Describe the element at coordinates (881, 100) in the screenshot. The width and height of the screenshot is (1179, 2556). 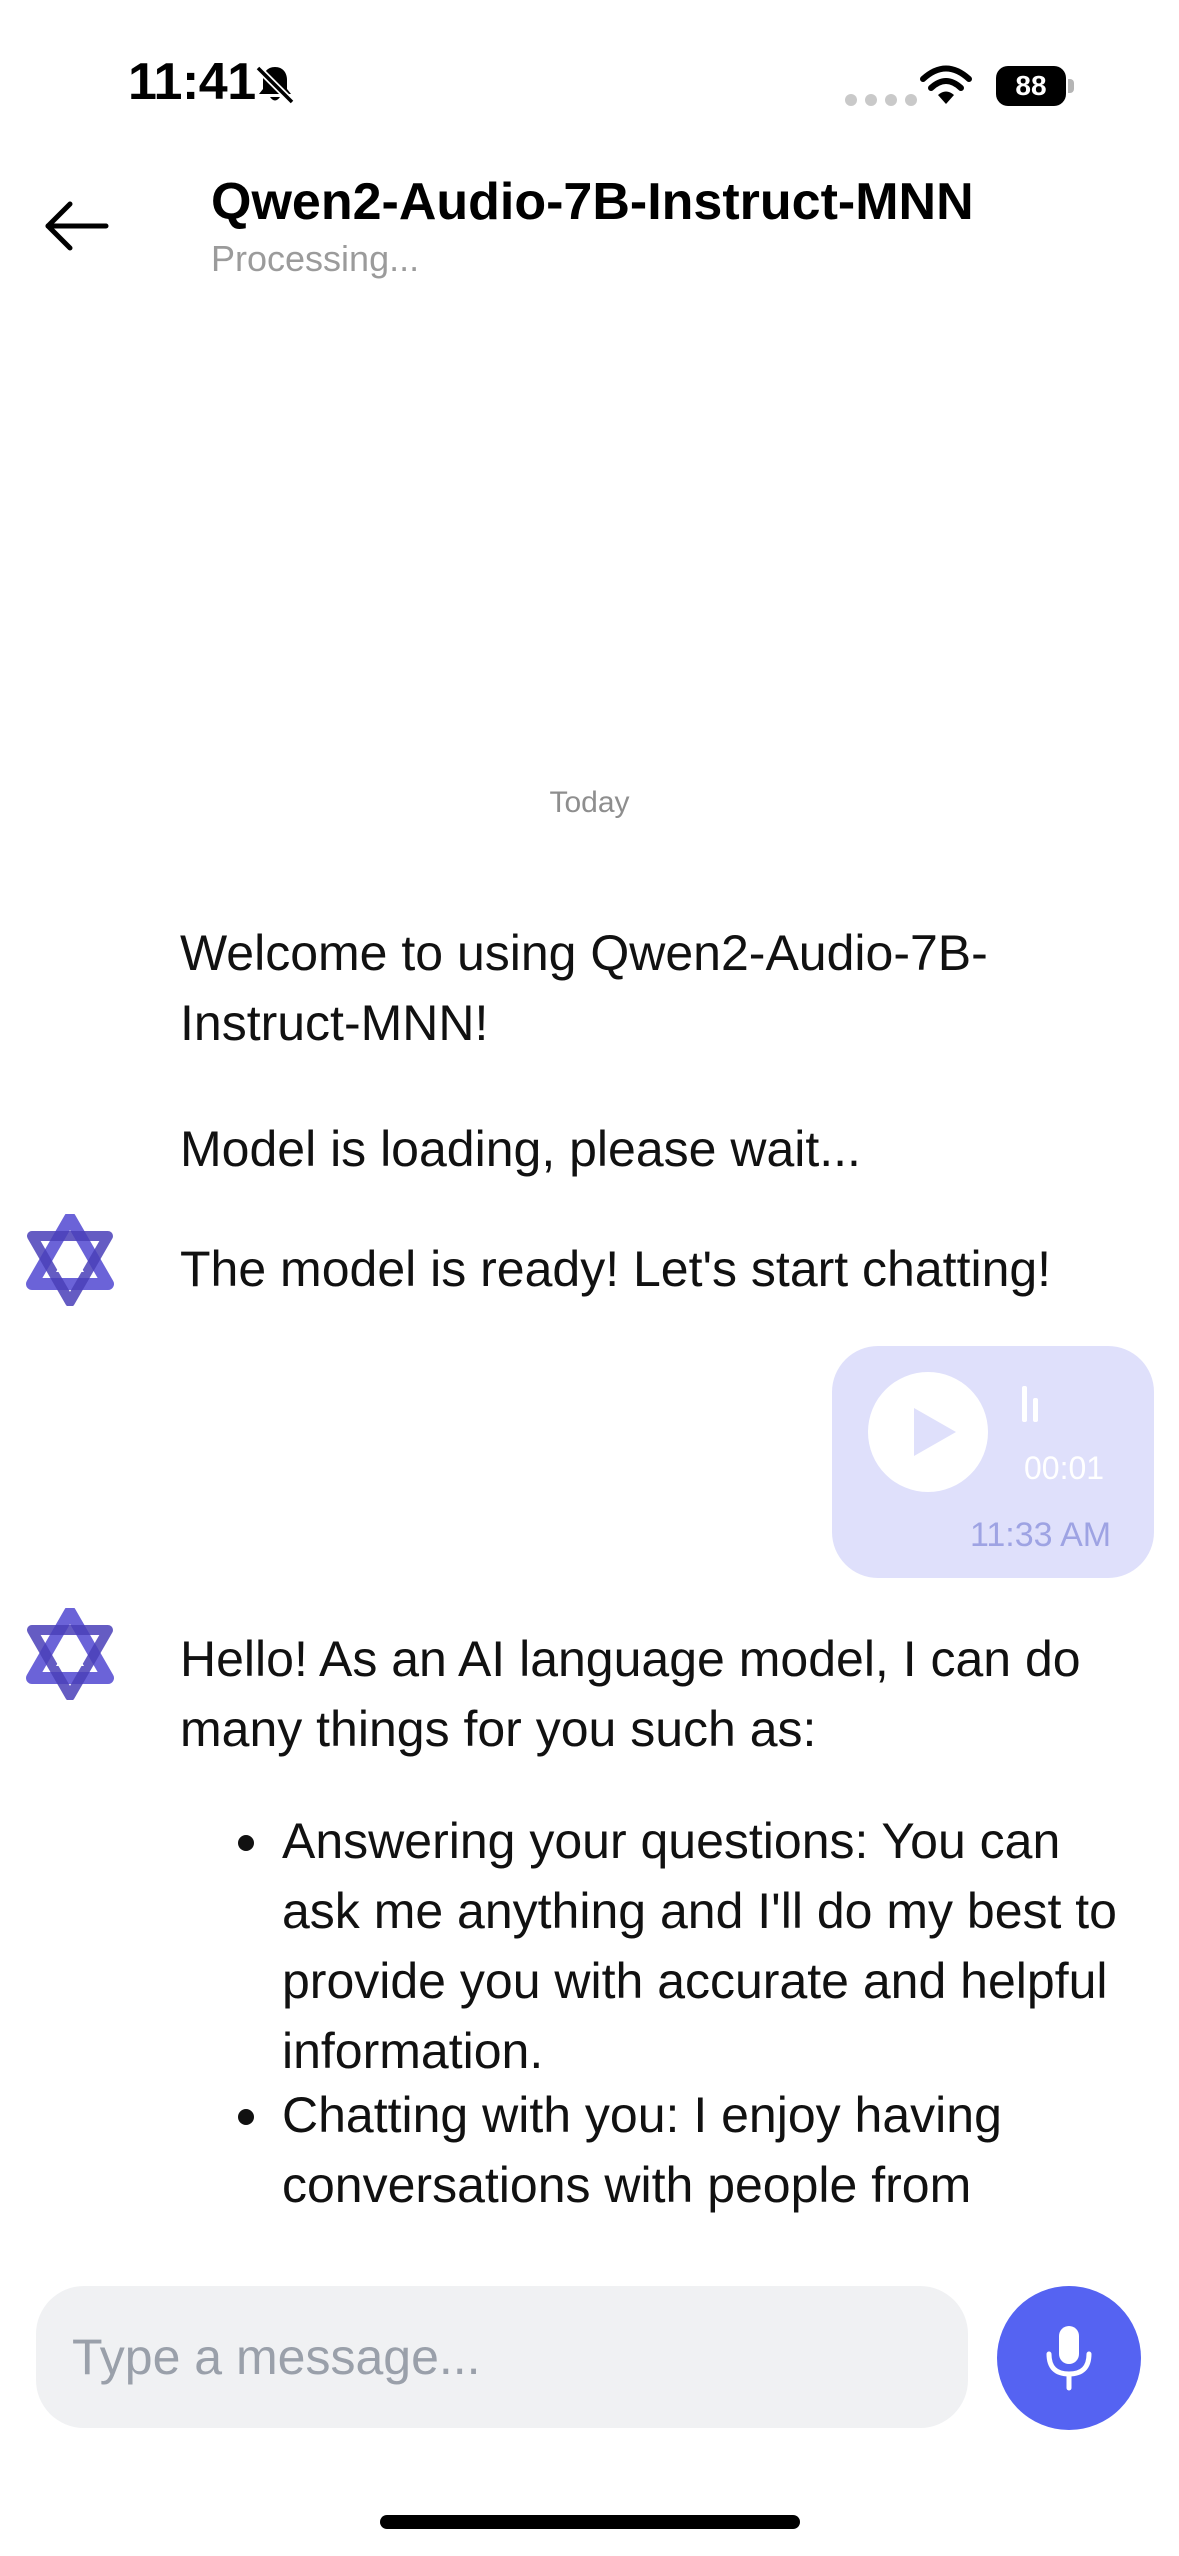
I see `cellular-signal-icon` at that location.